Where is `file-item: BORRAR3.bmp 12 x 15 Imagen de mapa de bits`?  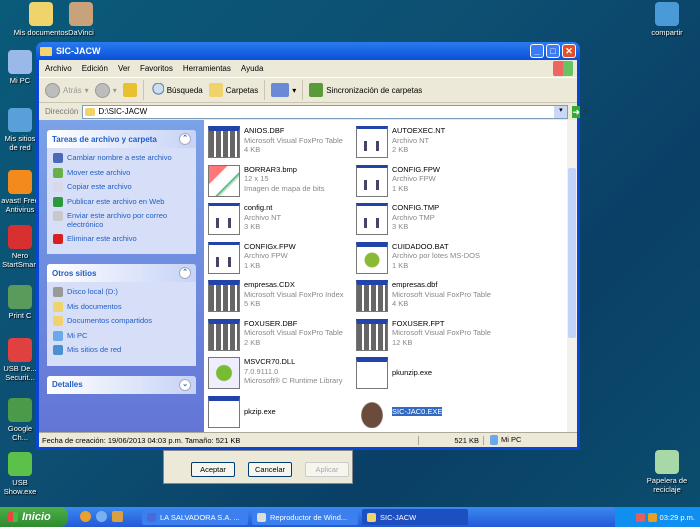
file-item: BORRAR3.bmp 12 x 15 Imagen de mapa de bits is located at coordinates (283, 180).